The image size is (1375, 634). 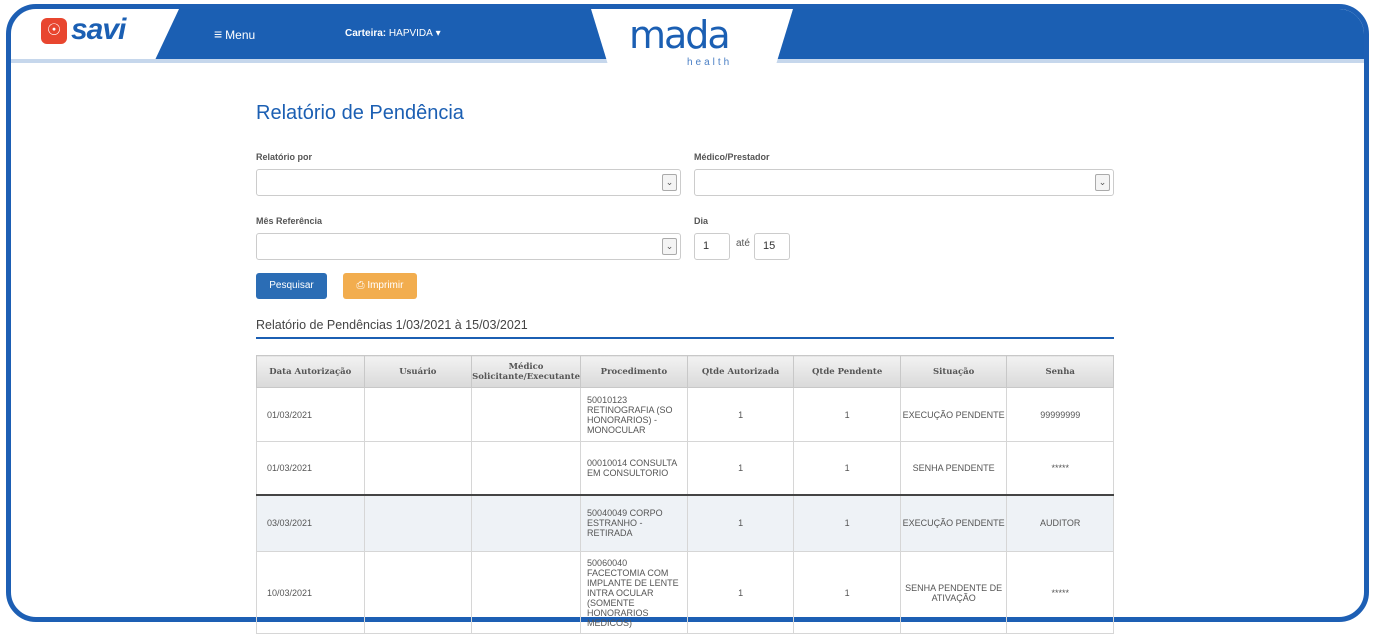 I want to click on cell-situacao: SENHA PENDENTE DE ATIVAÇÃO, so click(x=953, y=592).